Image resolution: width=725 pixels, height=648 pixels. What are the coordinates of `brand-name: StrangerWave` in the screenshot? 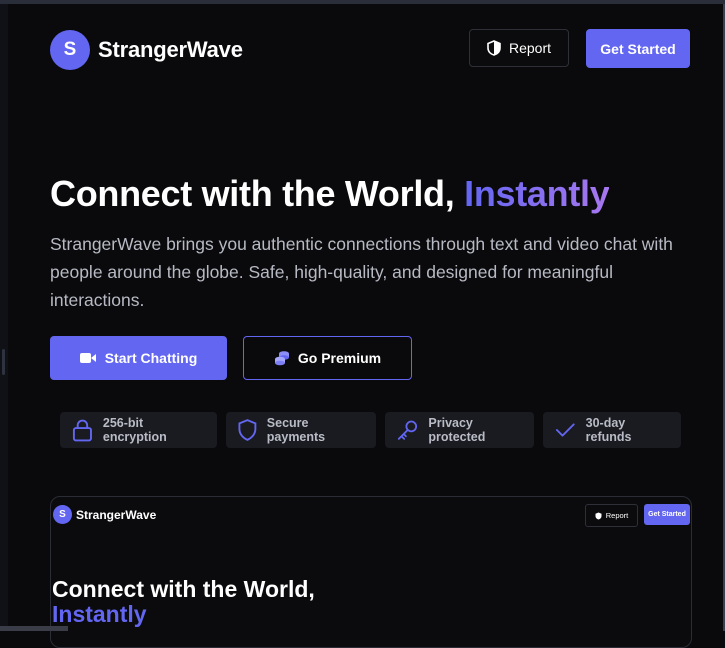 It's located at (170, 49).